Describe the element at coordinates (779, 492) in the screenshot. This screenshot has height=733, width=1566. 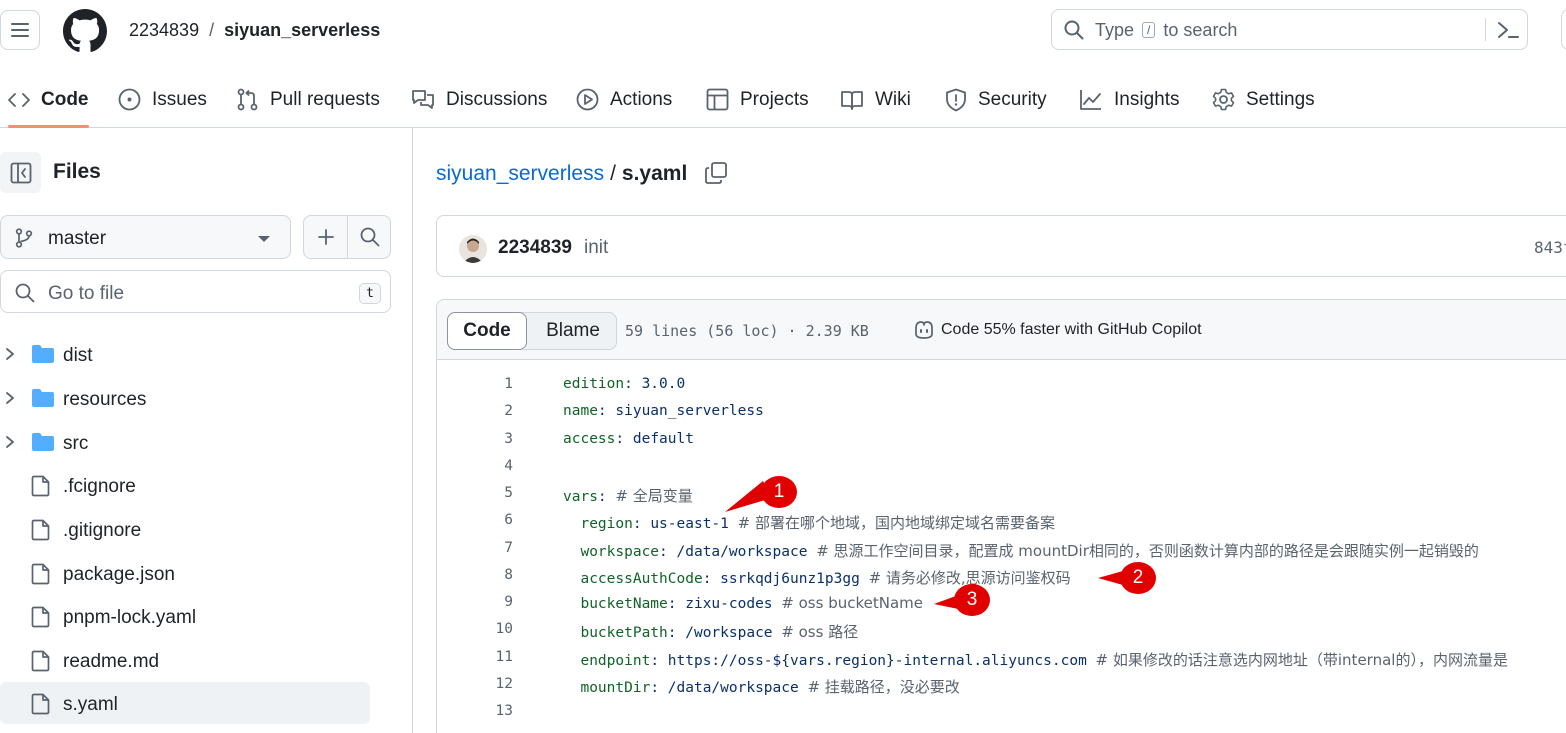
I see `annotation-badge-1: 1` at that location.